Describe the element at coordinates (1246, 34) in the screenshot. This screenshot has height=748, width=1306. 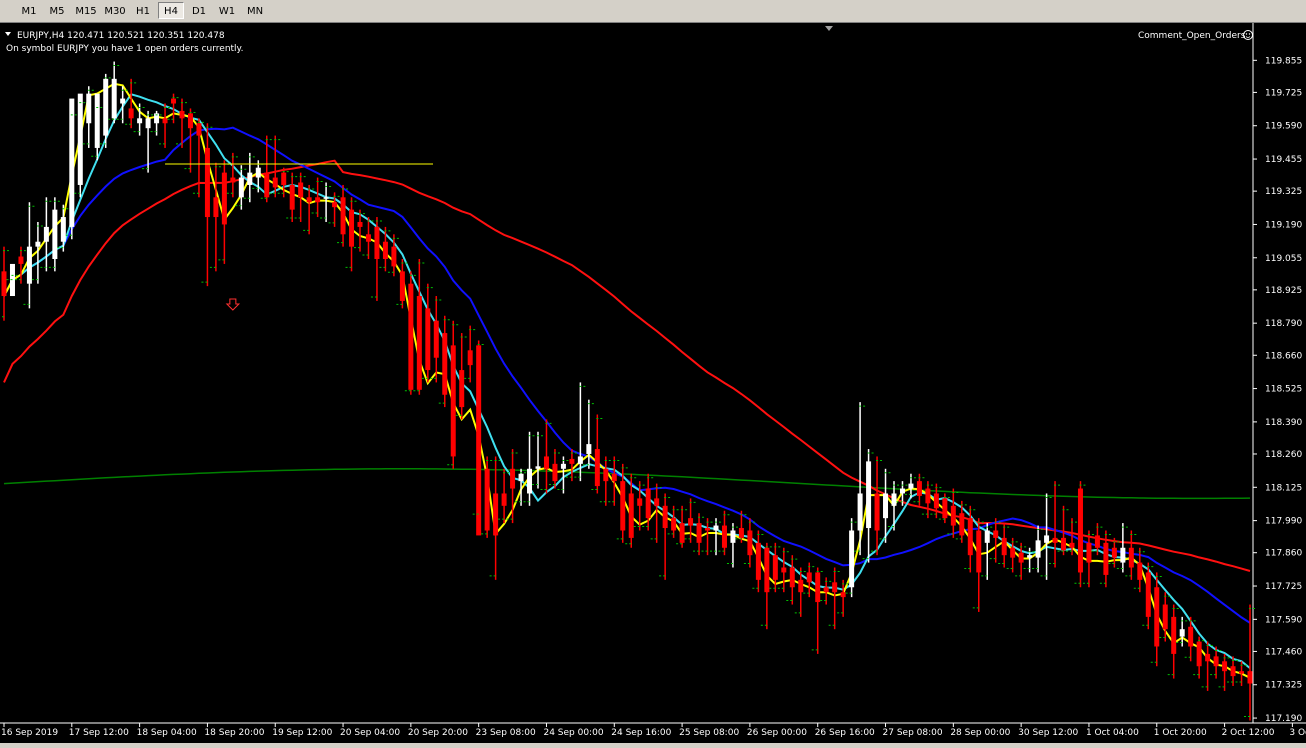
I see `smiley-eye` at that location.